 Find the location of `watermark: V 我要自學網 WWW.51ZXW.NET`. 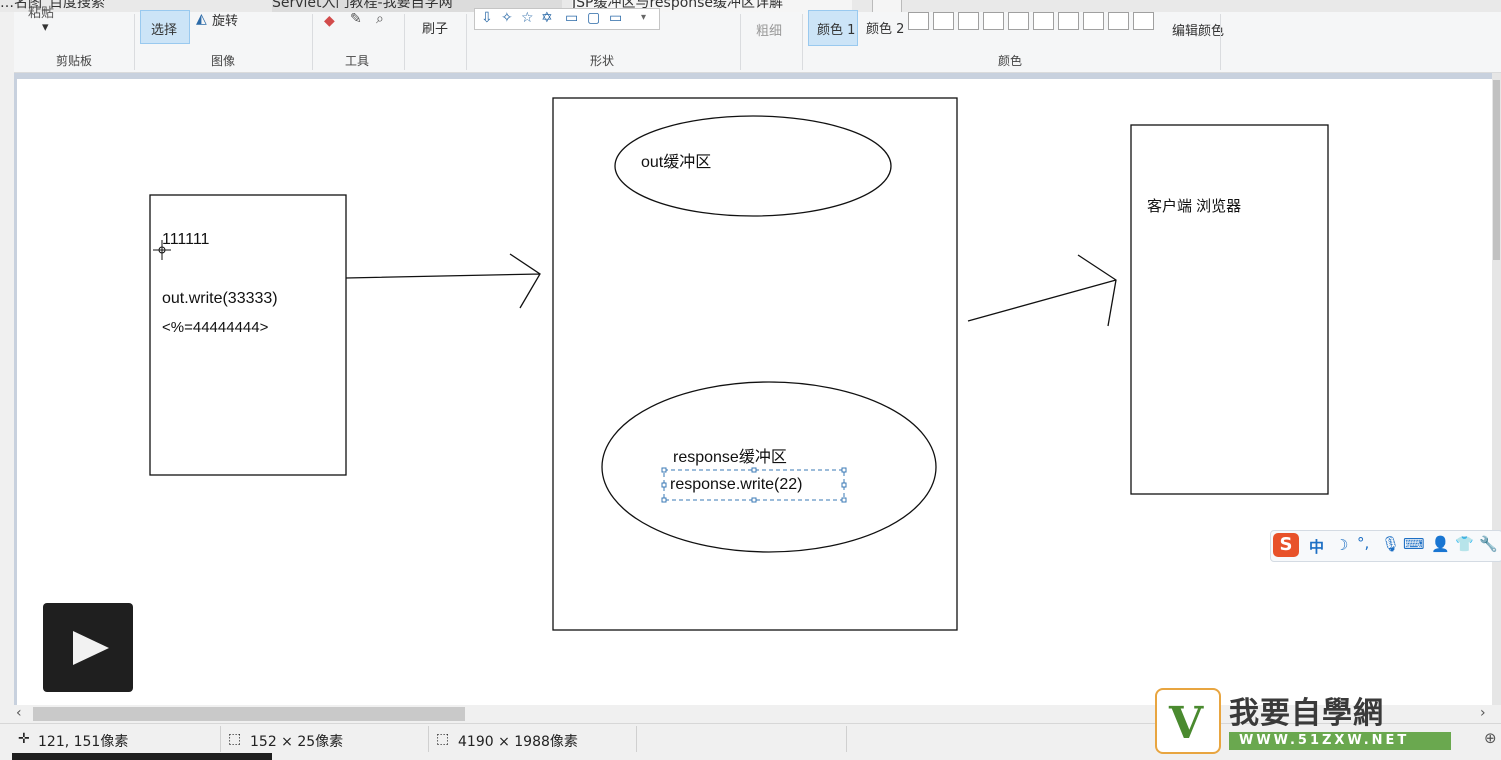

watermark: V 我要自學網 WWW.51ZXW.NET is located at coordinates (1303, 721).